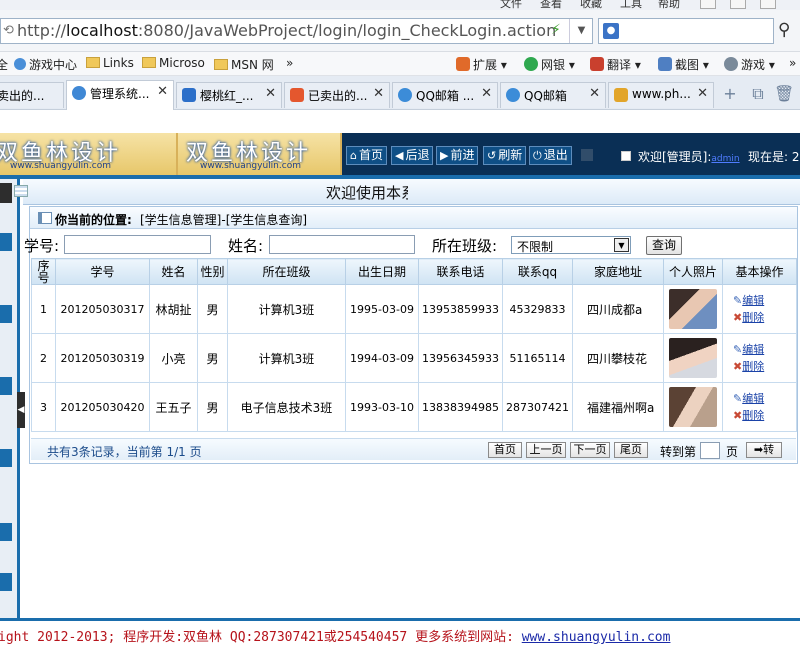  Describe the element at coordinates (581, 31) in the screenshot. I see `address-dropdown-icon: ▼` at that location.